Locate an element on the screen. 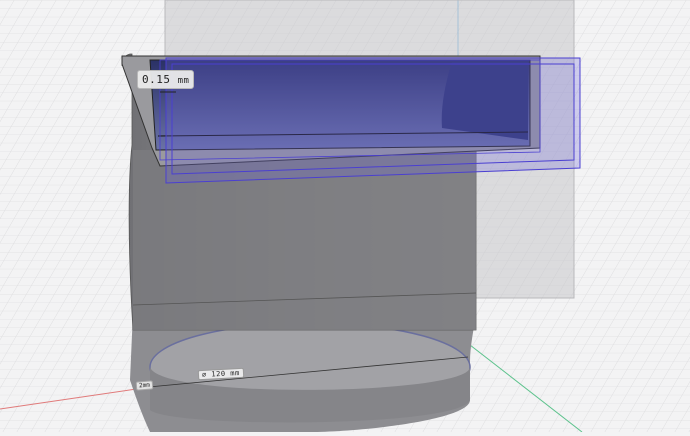  small-unit: mm is located at coordinates (146, 385).